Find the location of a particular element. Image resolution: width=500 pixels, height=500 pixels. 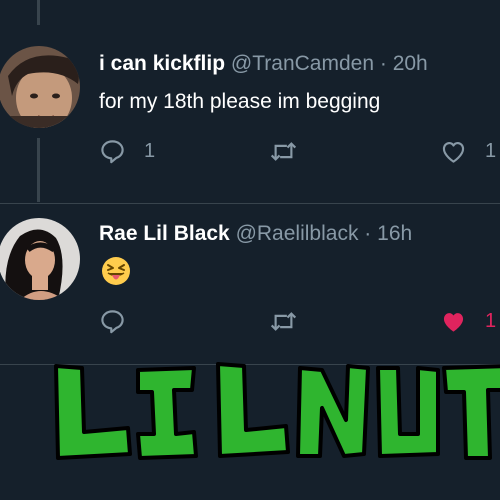

display-name: i can kickflip is located at coordinates (162, 63).